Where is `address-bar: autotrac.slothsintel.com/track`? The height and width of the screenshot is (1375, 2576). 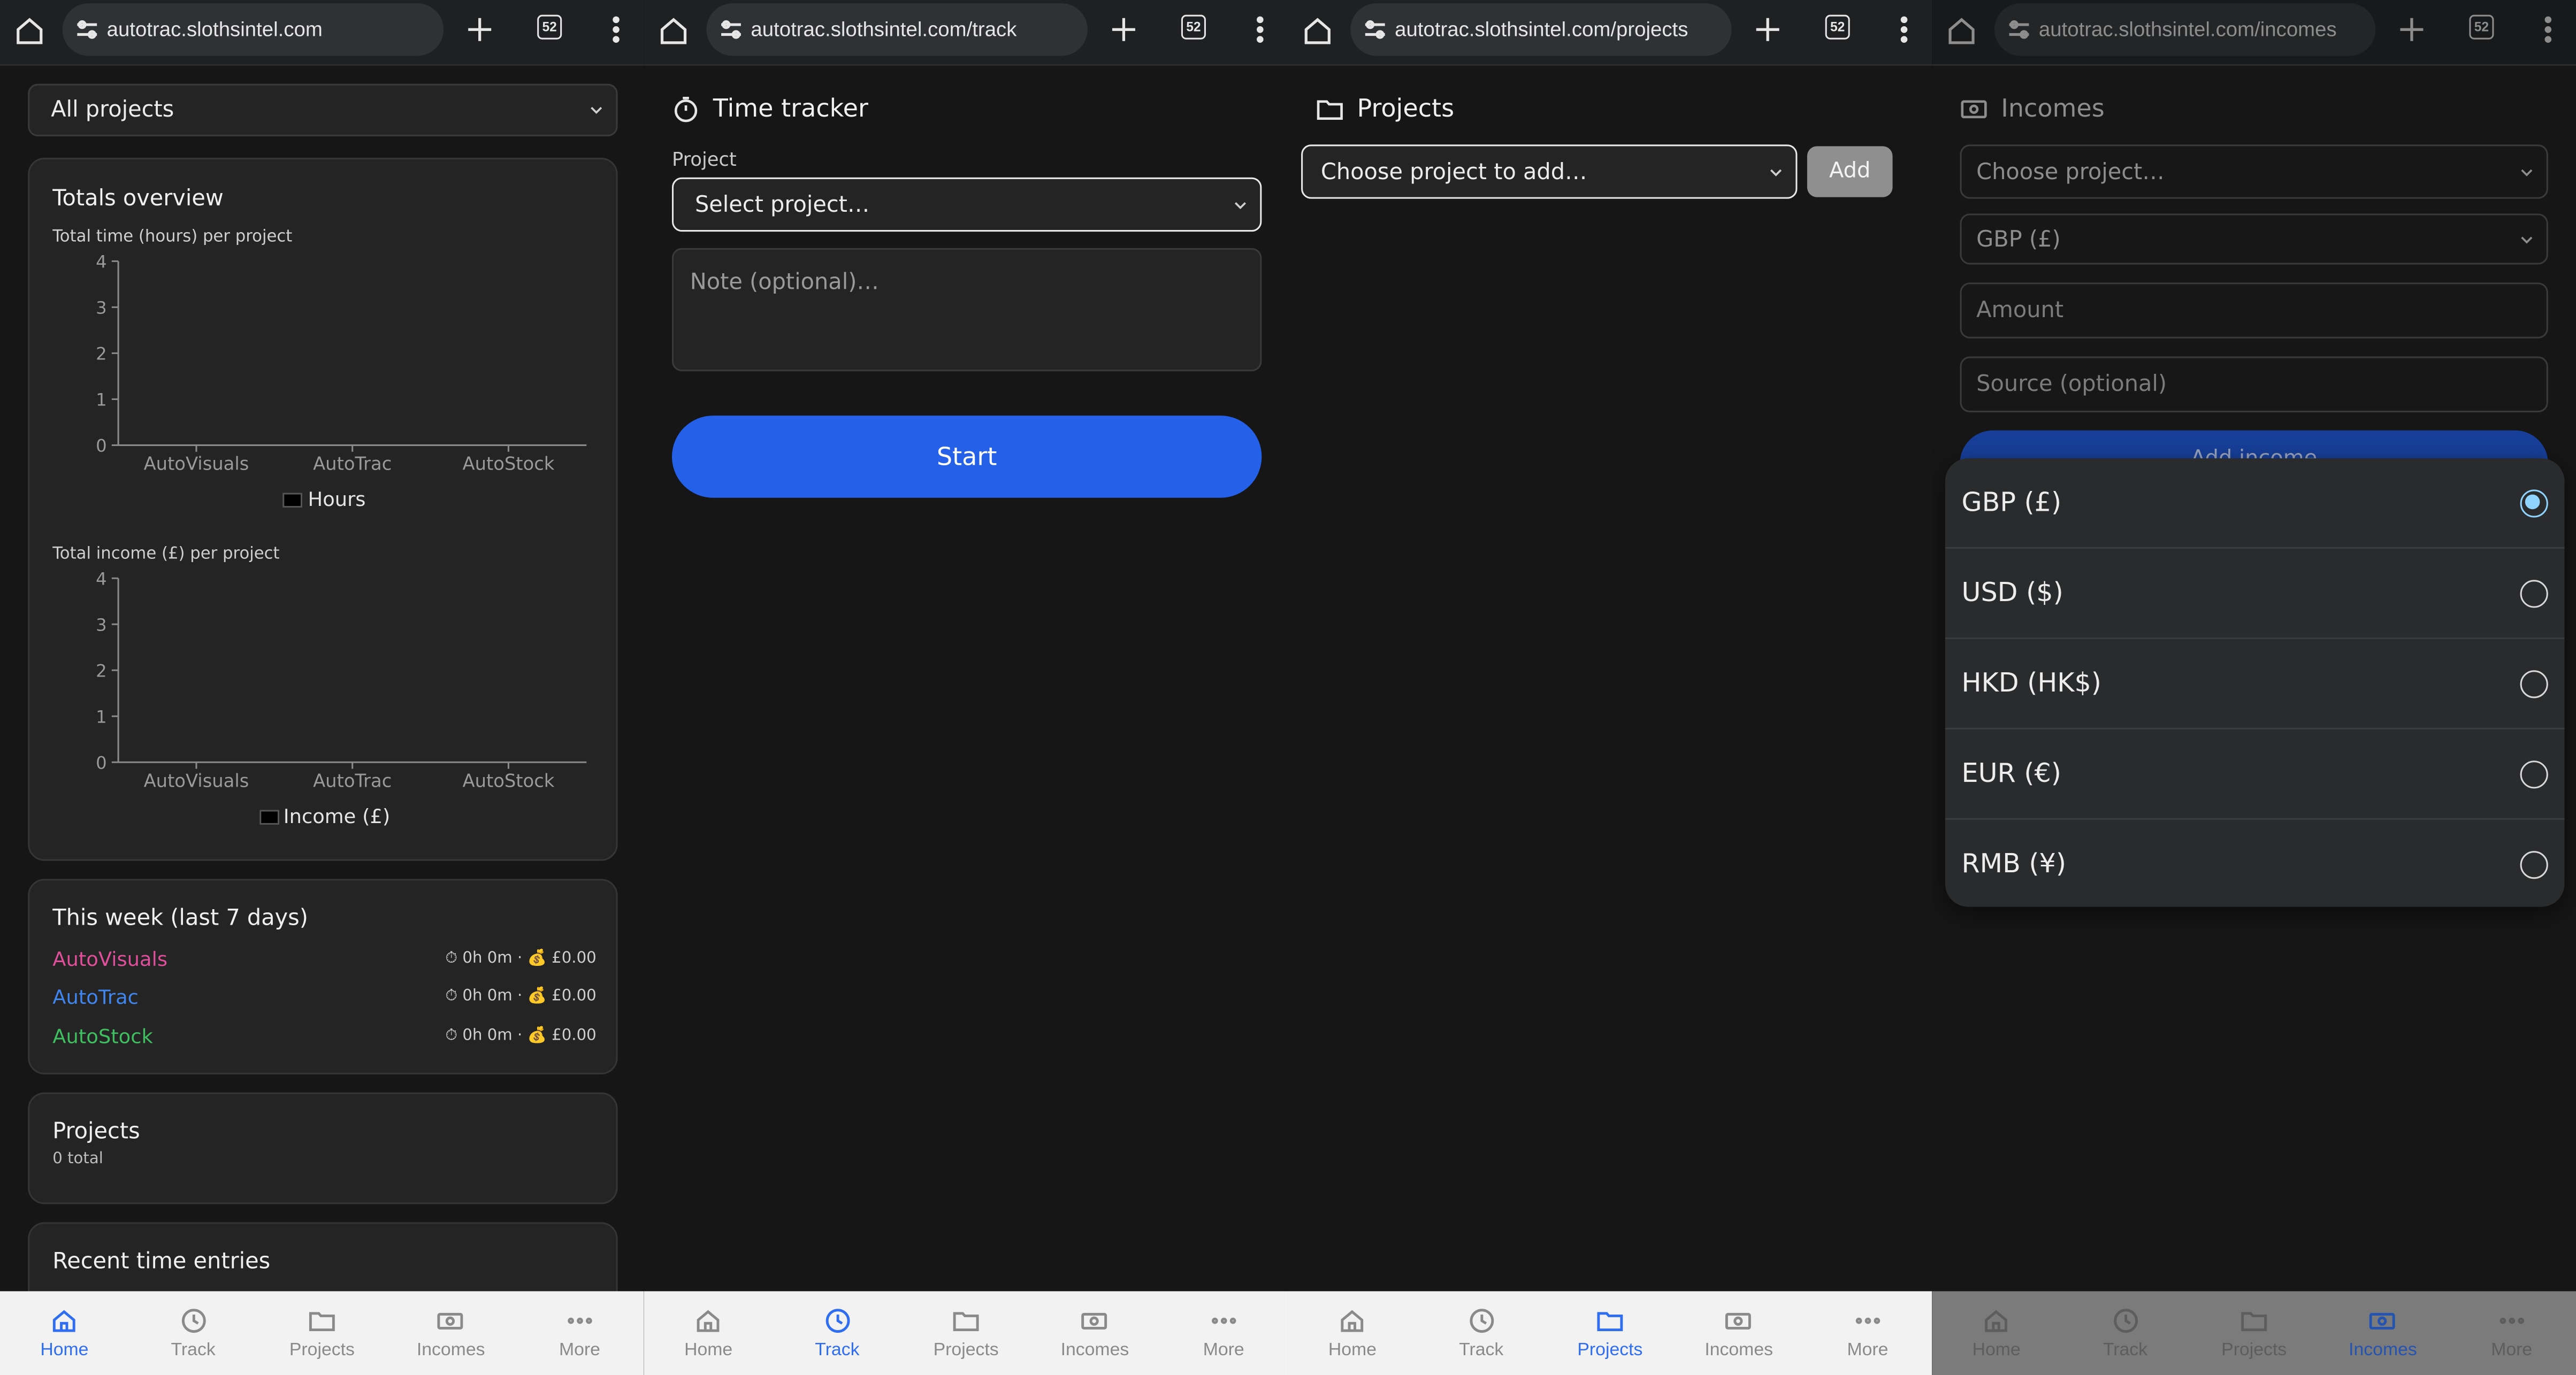
address-bar: autotrac.slothsintel.com/track is located at coordinates (897, 30).